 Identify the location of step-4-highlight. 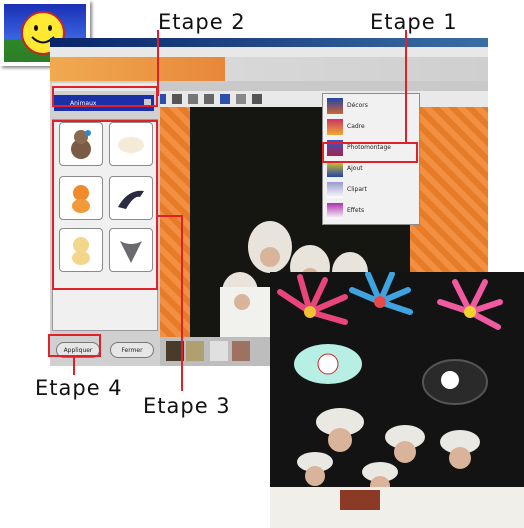
(74, 345).